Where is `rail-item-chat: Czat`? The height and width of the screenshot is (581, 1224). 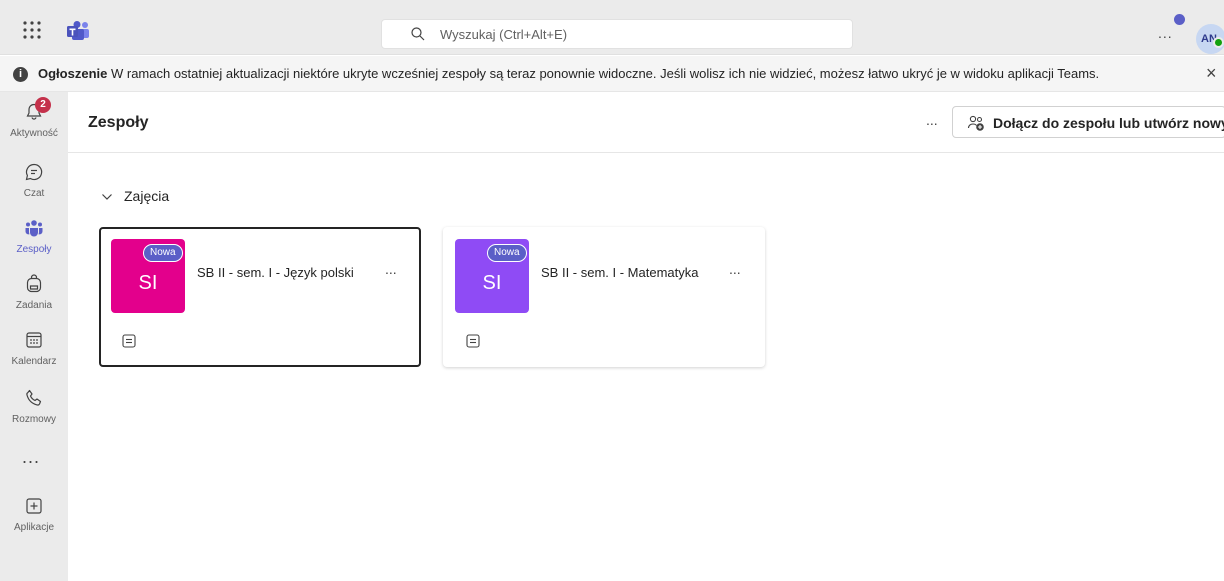 rail-item-chat: Czat is located at coordinates (34, 184).